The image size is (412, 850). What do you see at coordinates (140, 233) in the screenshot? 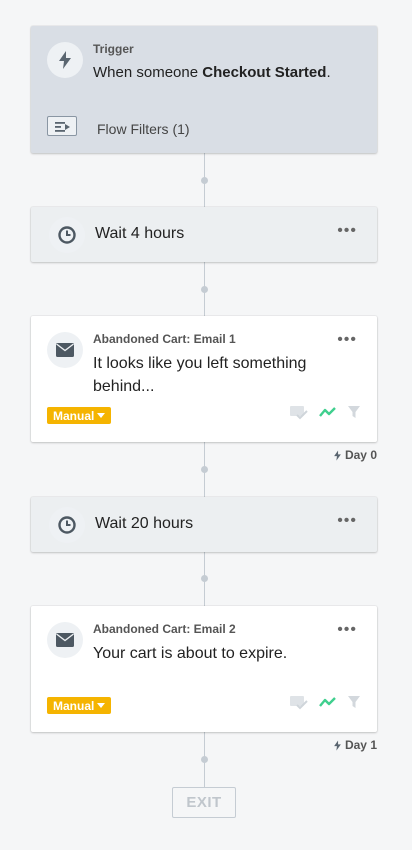
I see `wait-label: Wait 4 hours` at bounding box center [140, 233].